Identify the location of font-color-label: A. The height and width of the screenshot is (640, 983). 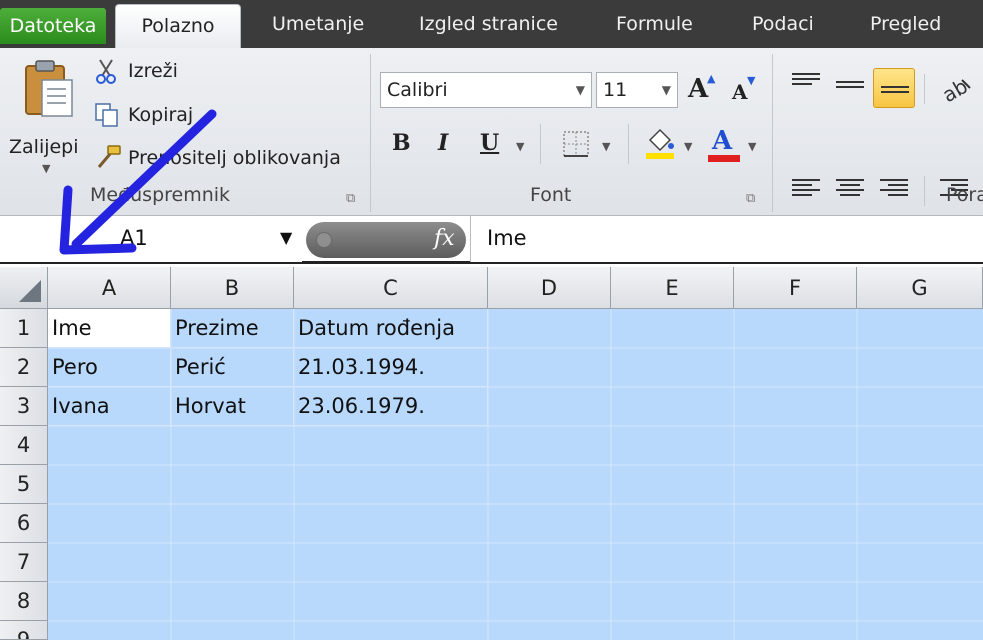
(722, 141).